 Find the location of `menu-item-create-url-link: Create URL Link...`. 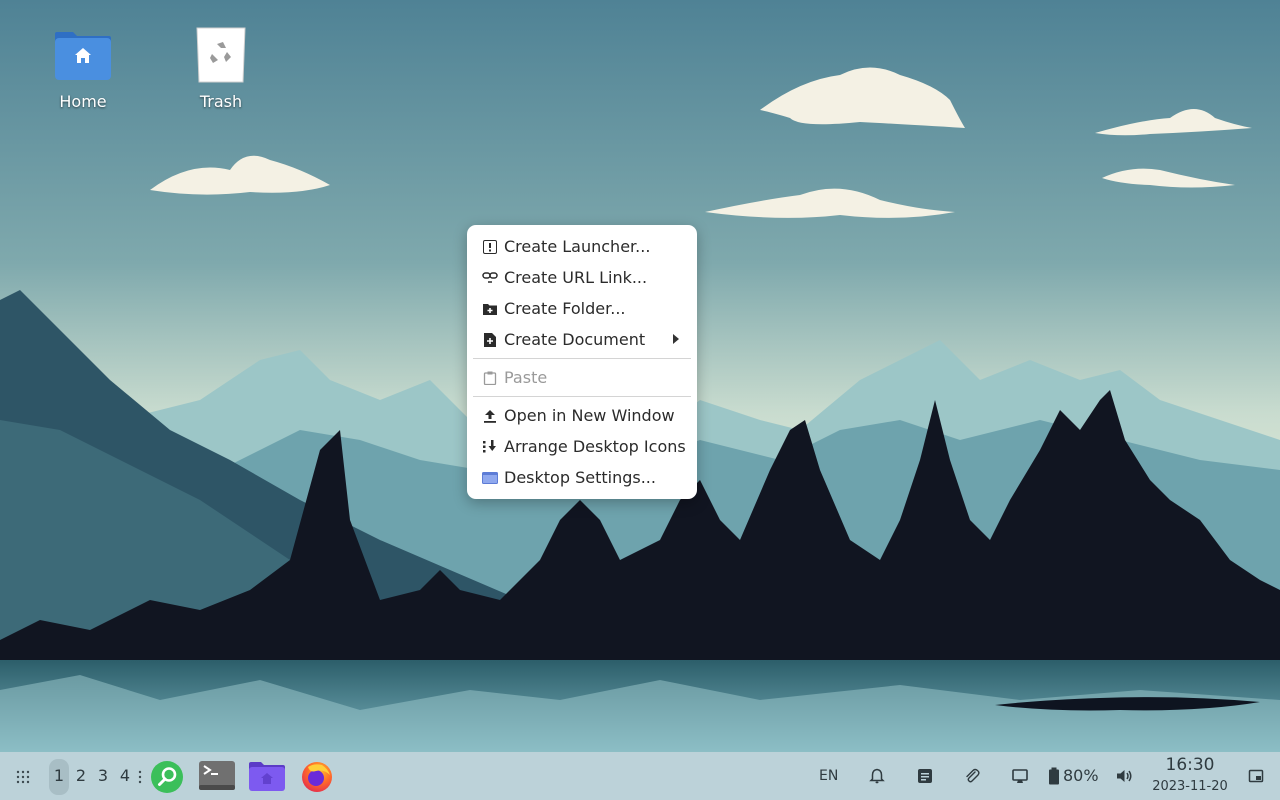

menu-item-create-url-link: Create URL Link... is located at coordinates (582, 277).